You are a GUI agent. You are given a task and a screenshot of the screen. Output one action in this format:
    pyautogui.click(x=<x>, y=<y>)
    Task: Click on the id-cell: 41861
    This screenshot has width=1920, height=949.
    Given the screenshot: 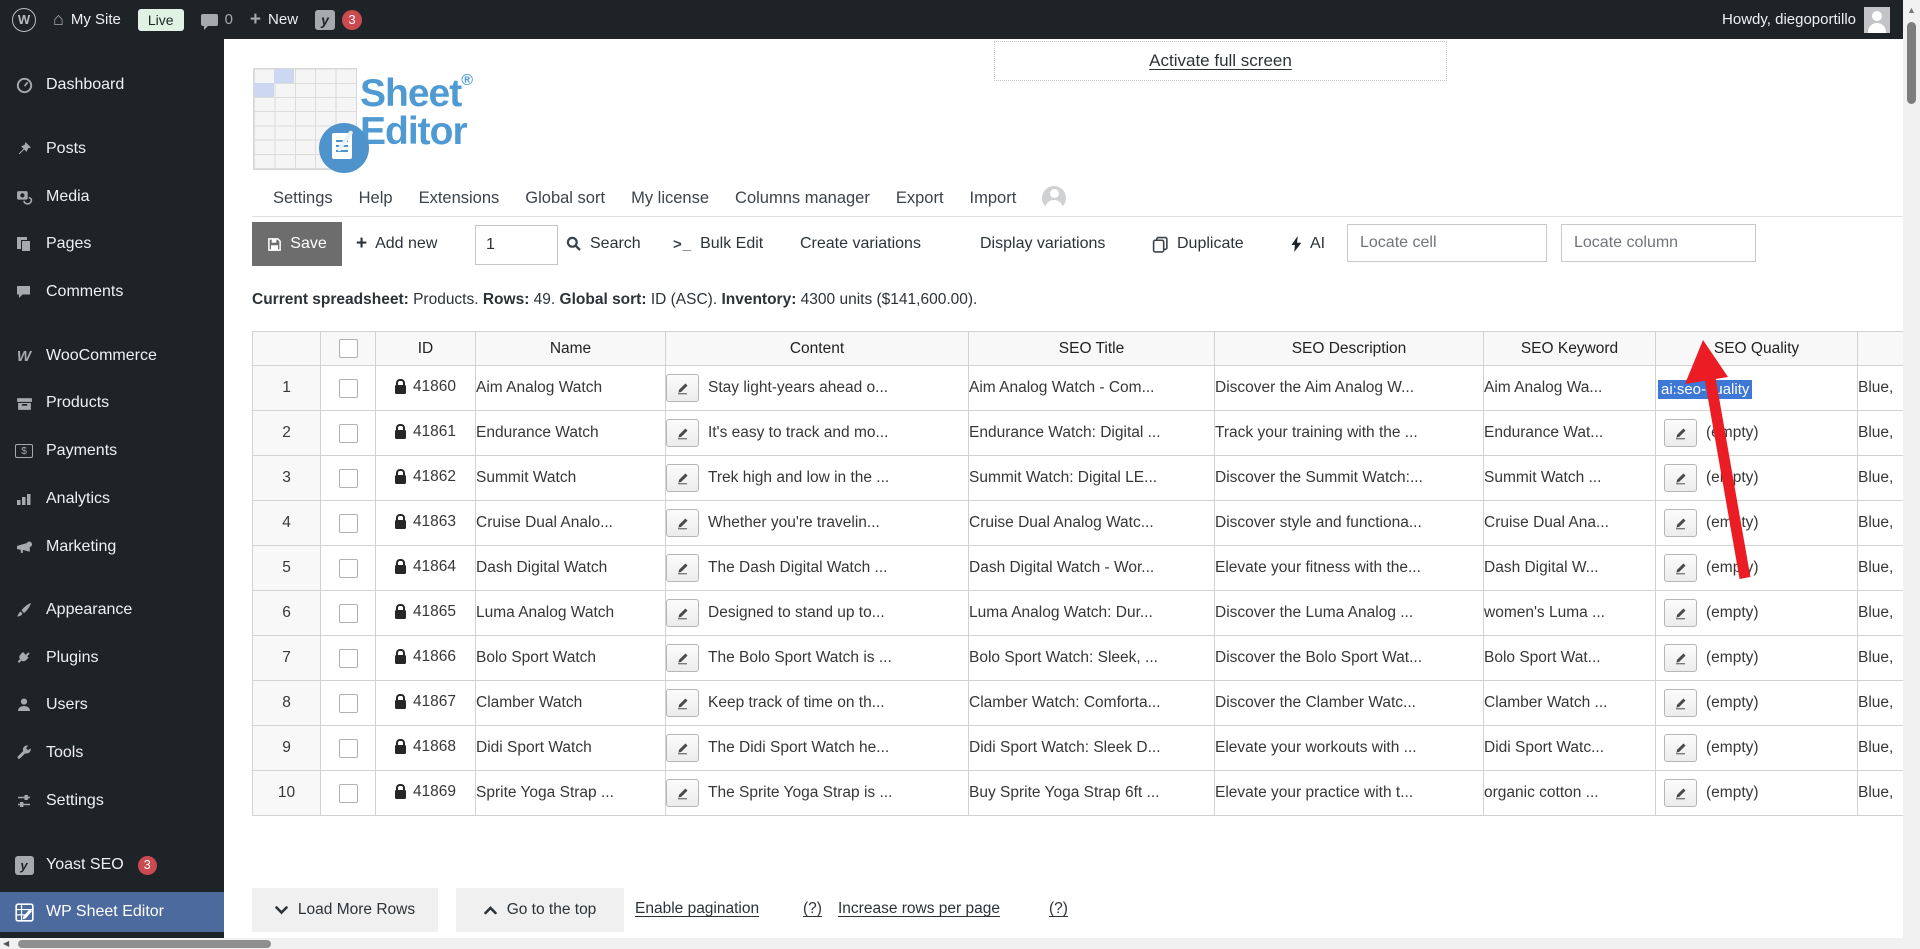 What is the action you would take?
    pyautogui.click(x=425, y=433)
    